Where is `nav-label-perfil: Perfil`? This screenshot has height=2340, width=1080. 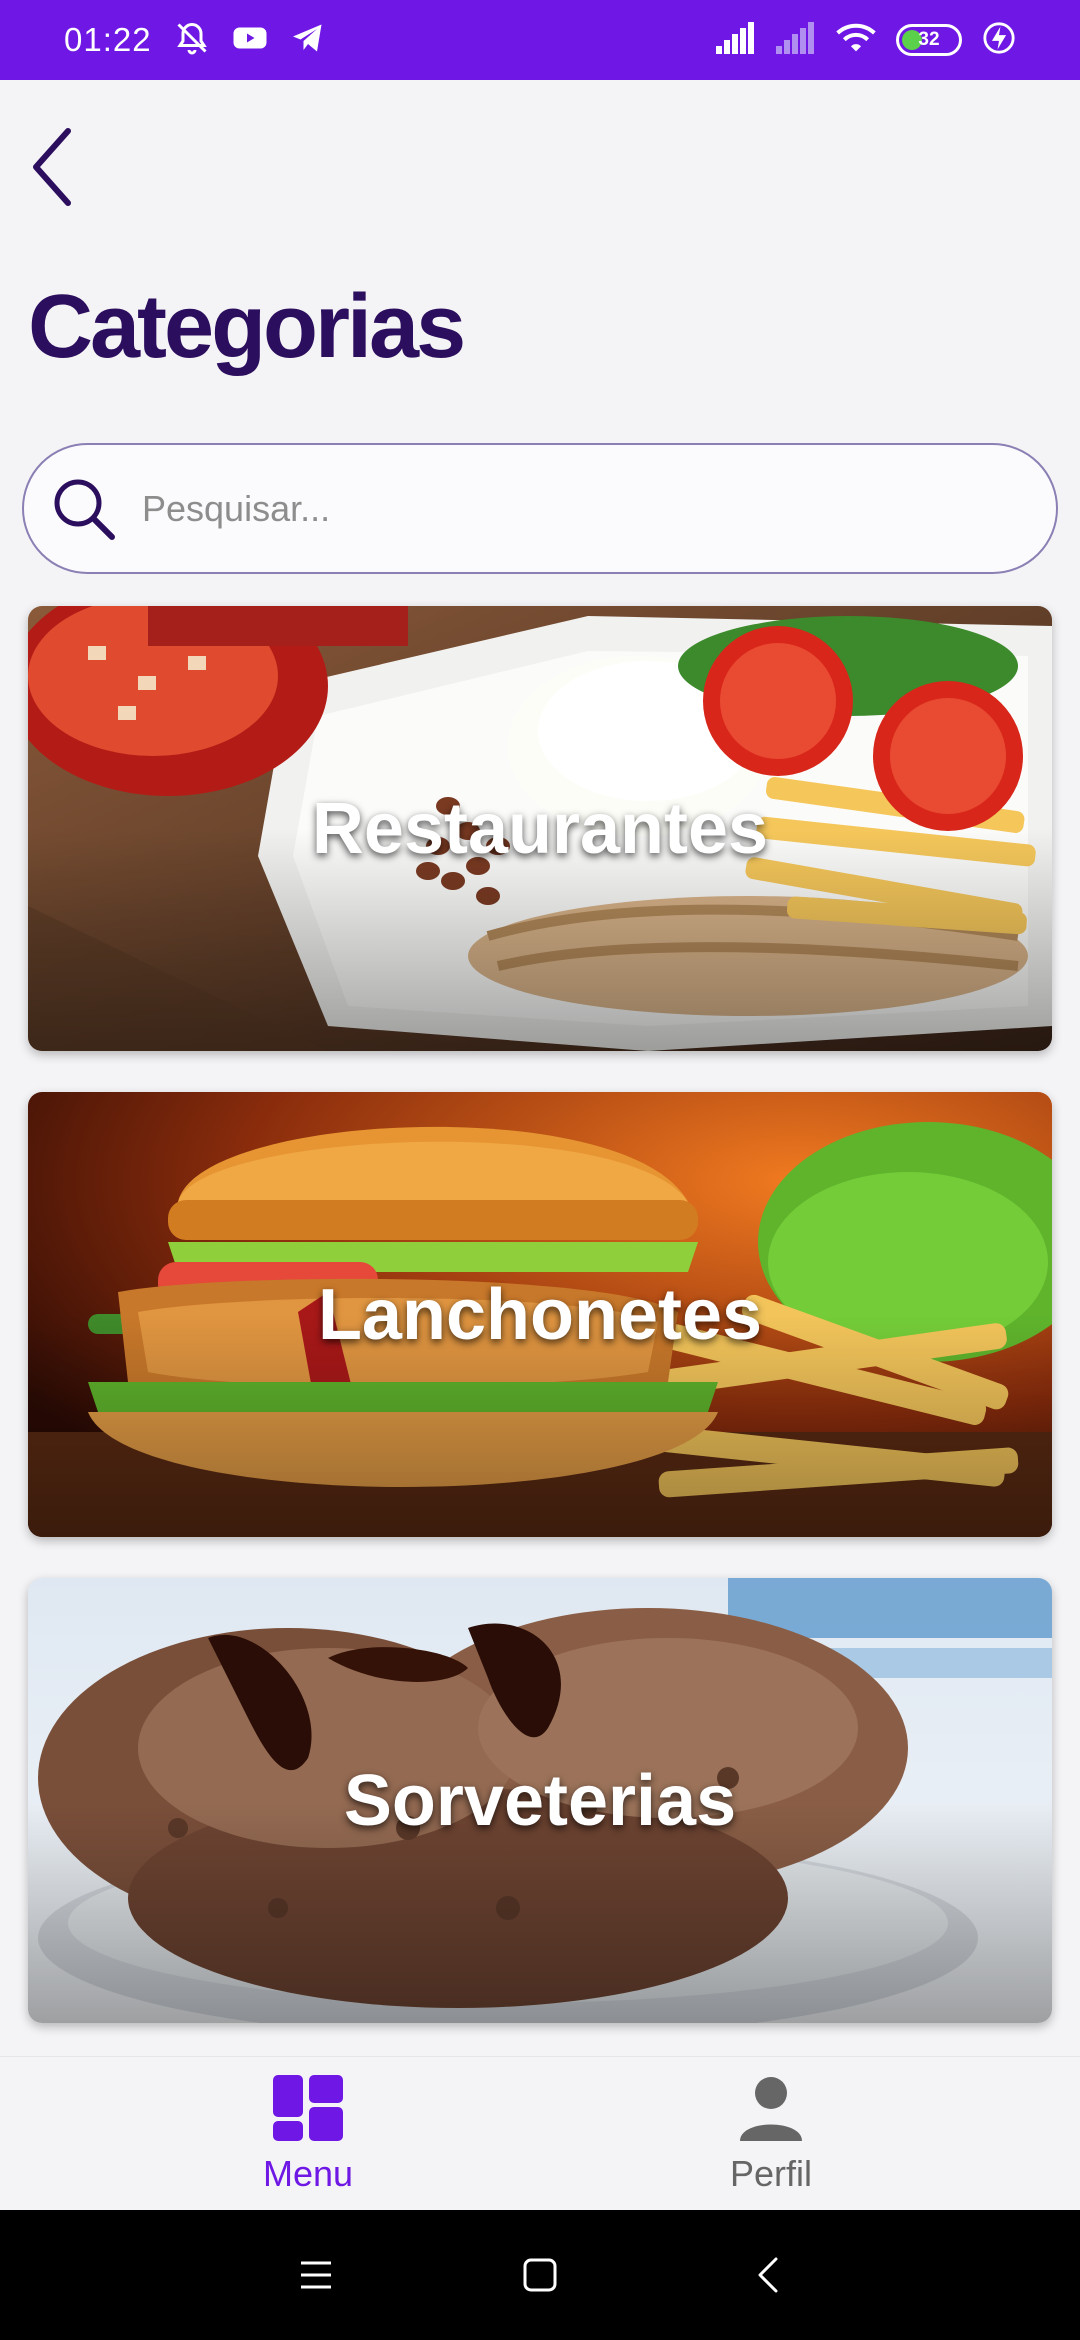
nav-label-perfil: Perfil is located at coordinates (771, 2173).